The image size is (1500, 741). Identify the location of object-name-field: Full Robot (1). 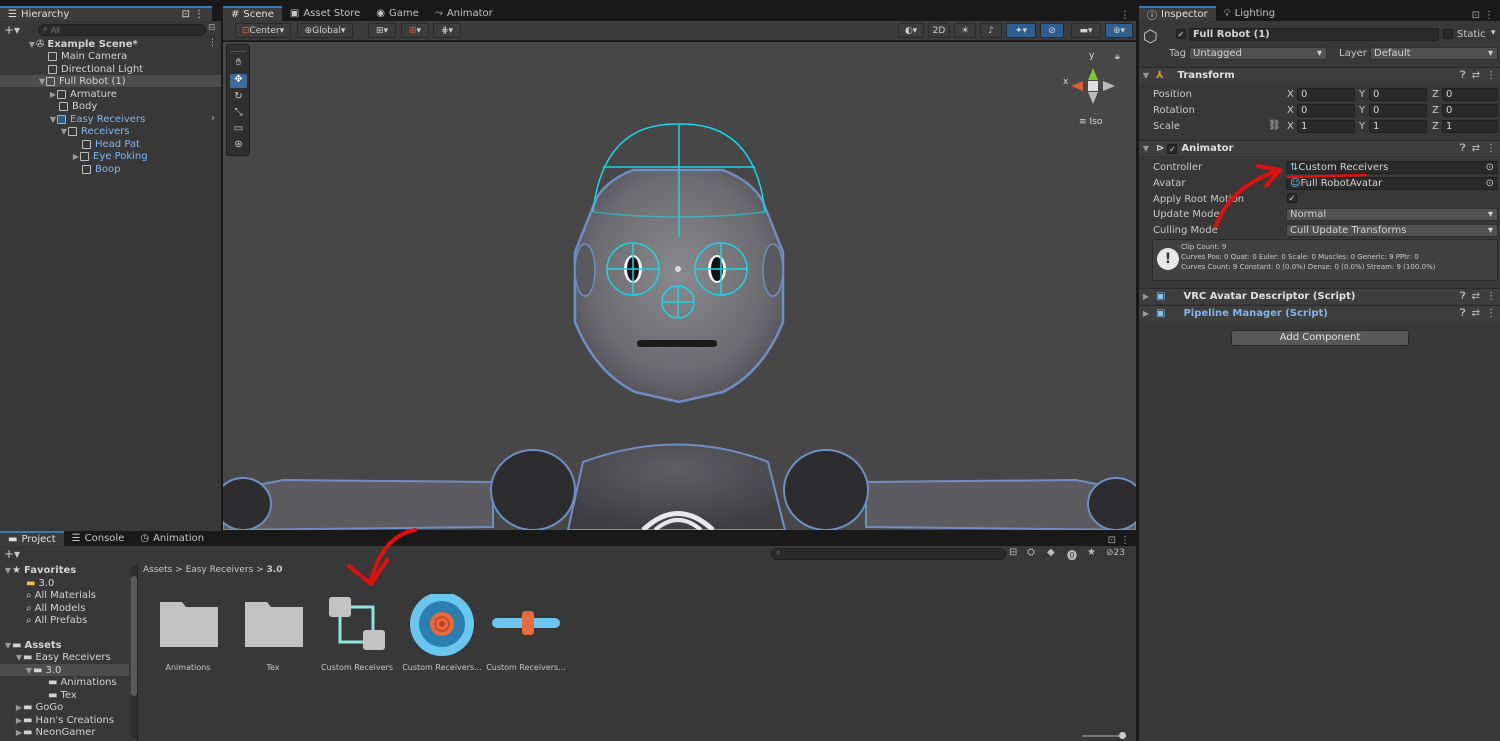
(1314, 34).